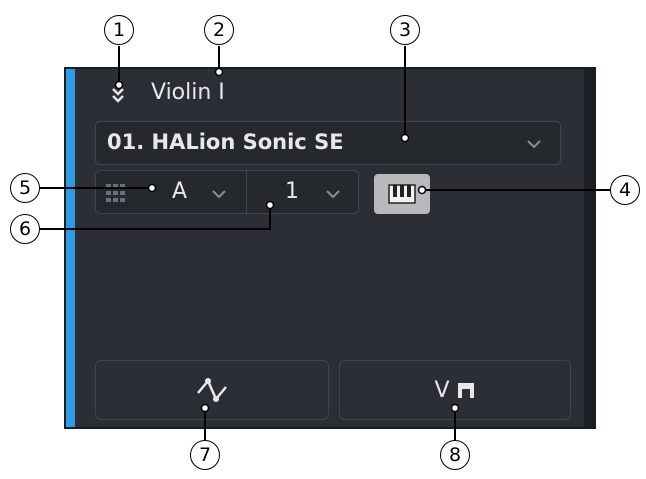 This screenshot has width=646, height=479. Describe the element at coordinates (465, 390) in the screenshot. I see `vst-instrument-icon` at that location.